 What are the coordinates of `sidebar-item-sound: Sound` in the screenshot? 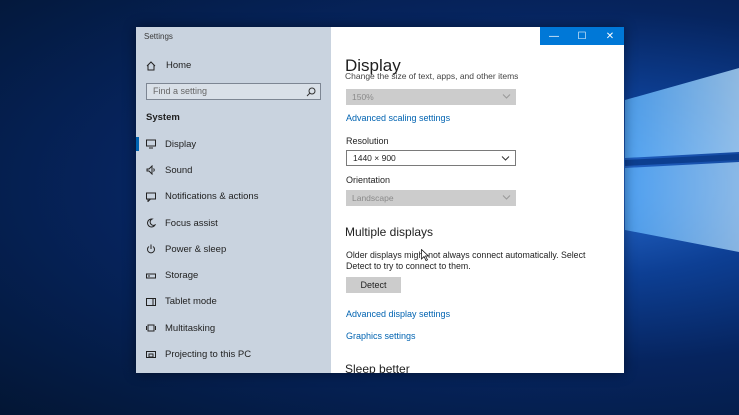 It's located at (233, 170).